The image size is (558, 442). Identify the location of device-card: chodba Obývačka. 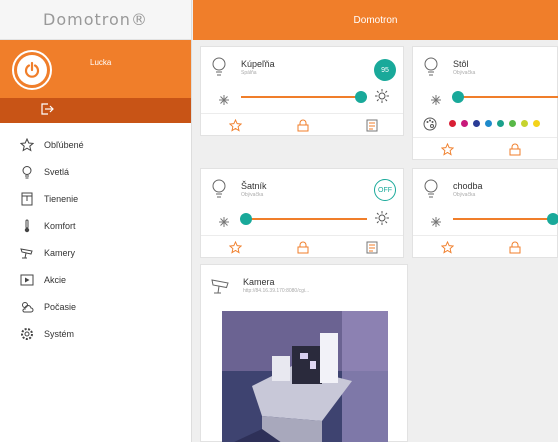
(485, 213).